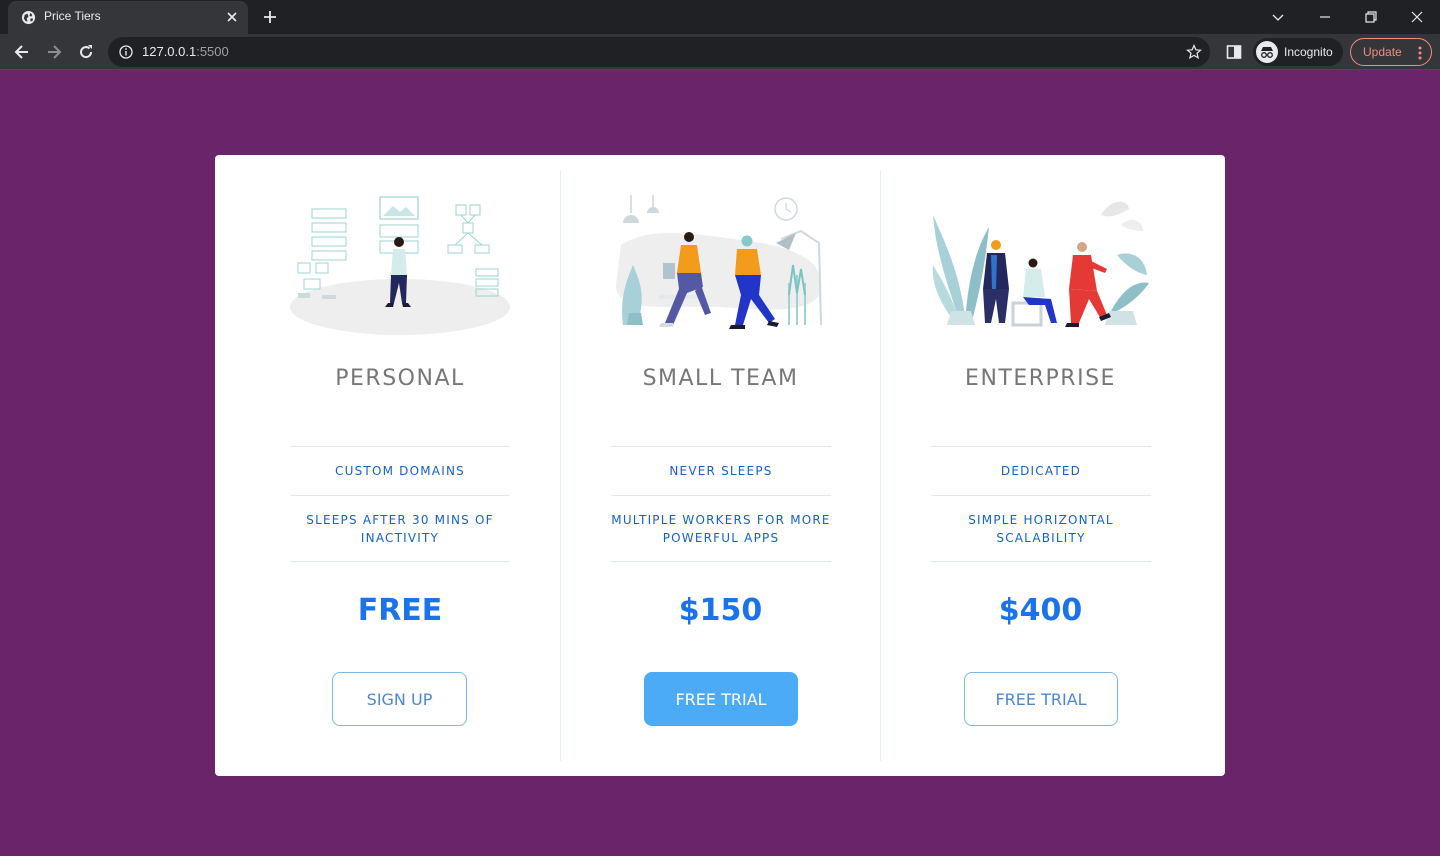 The image size is (1440, 856). What do you see at coordinates (400, 265) in the screenshot?
I see `person-with-dashboards-illustration` at bounding box center [400, 265].